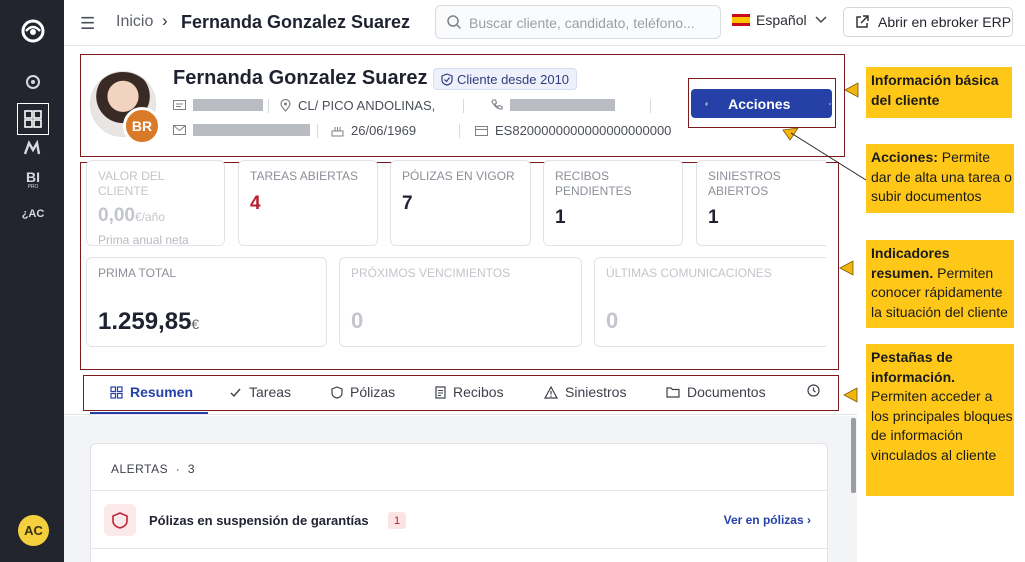  I want to click on redacted-phone, so click(562, 105).